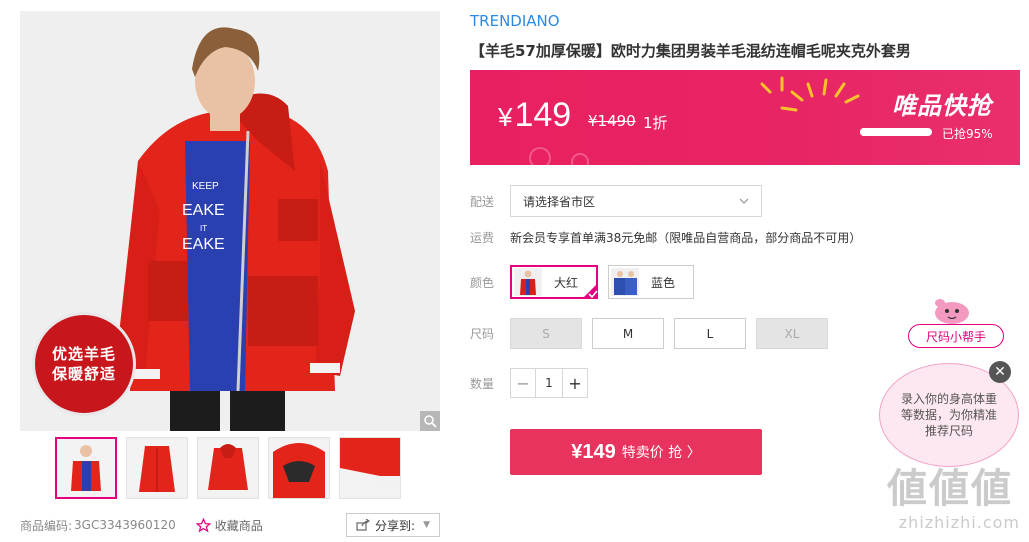 This screenshot has width=1029, height=542. I want to click on size-helper-button: 尺码小帮手, so click(956, 336).